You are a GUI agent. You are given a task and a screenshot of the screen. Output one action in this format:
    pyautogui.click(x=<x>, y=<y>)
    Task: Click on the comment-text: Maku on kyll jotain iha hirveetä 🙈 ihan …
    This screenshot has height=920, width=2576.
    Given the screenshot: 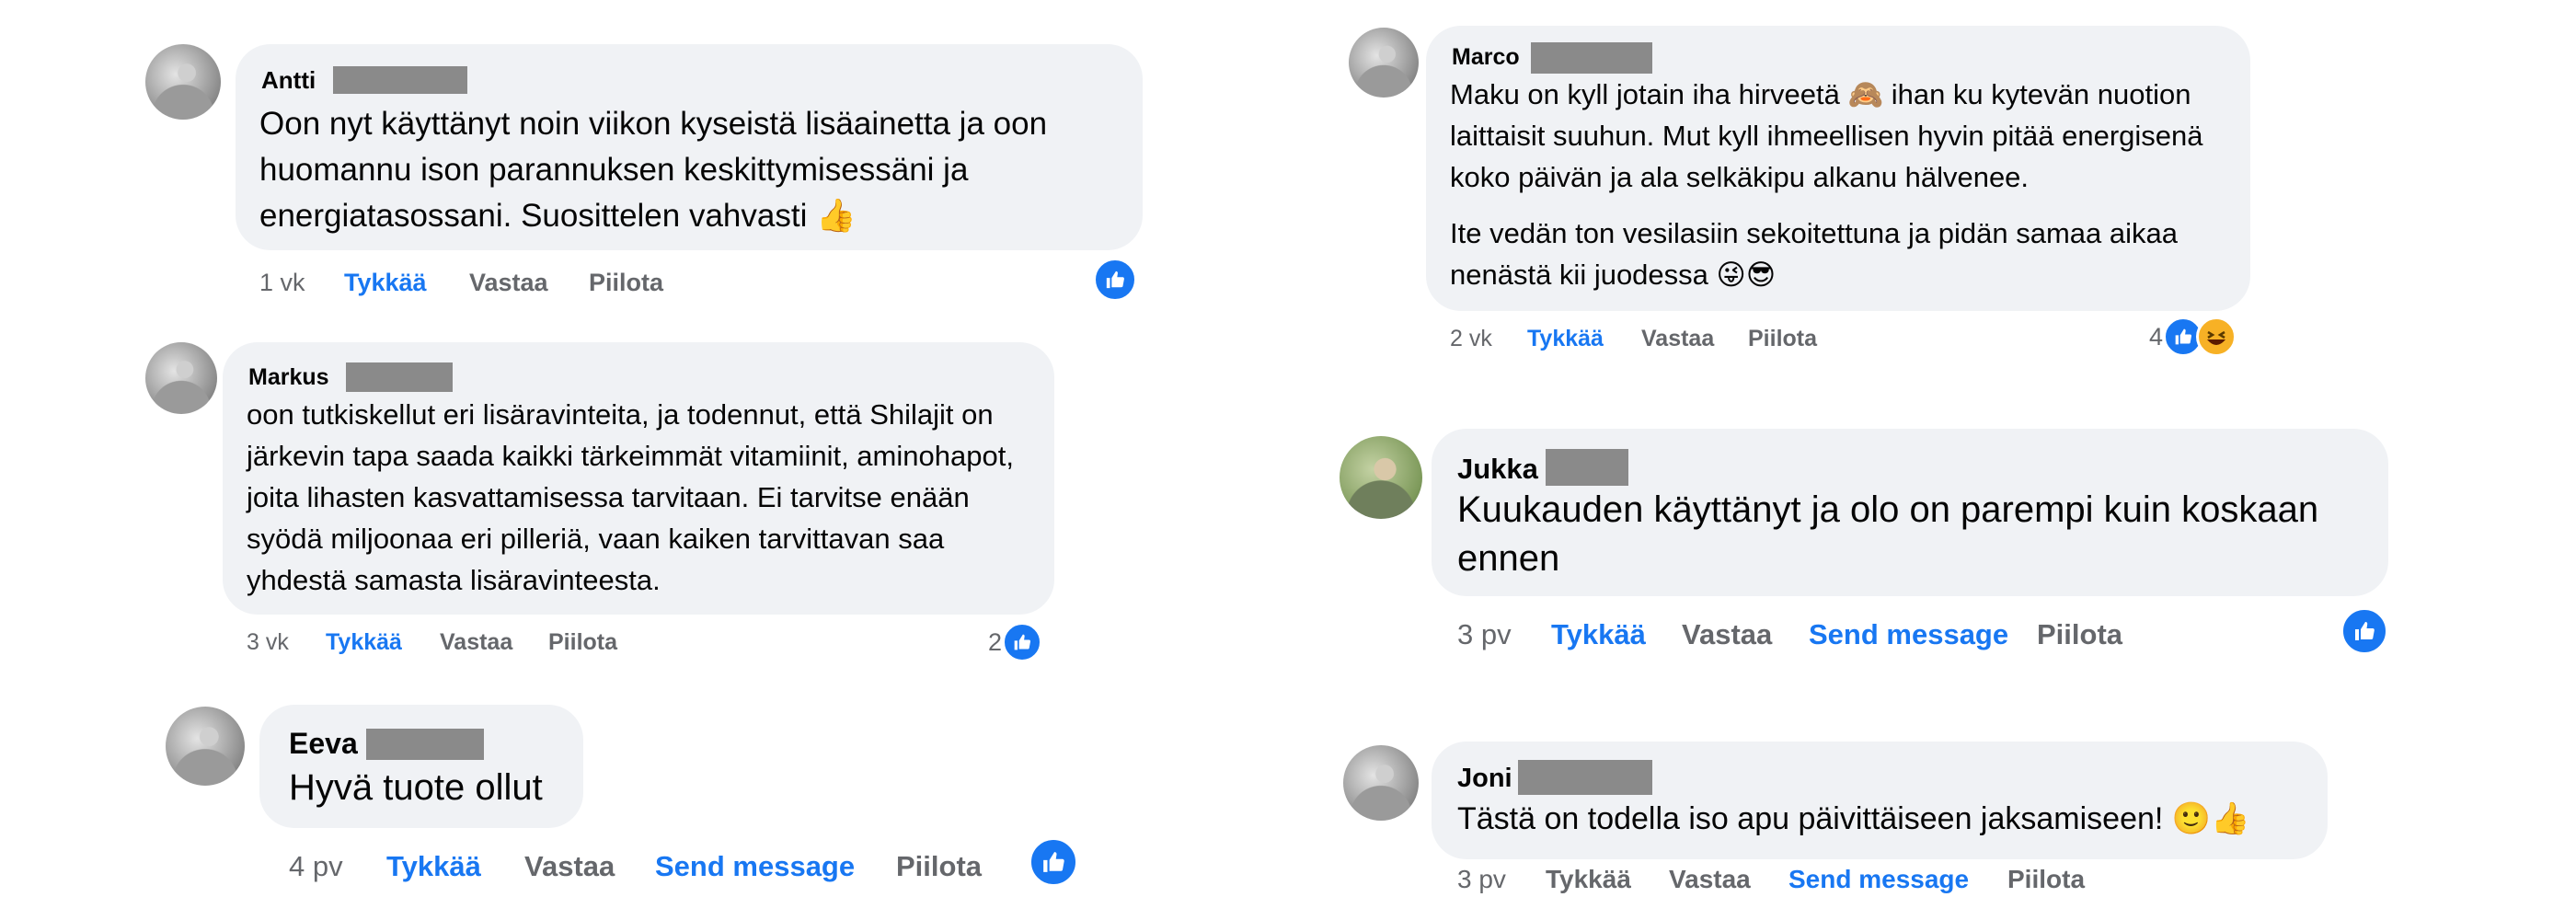 What is the action you would take?
    pyautogui.click(x=1845, y=184)
    